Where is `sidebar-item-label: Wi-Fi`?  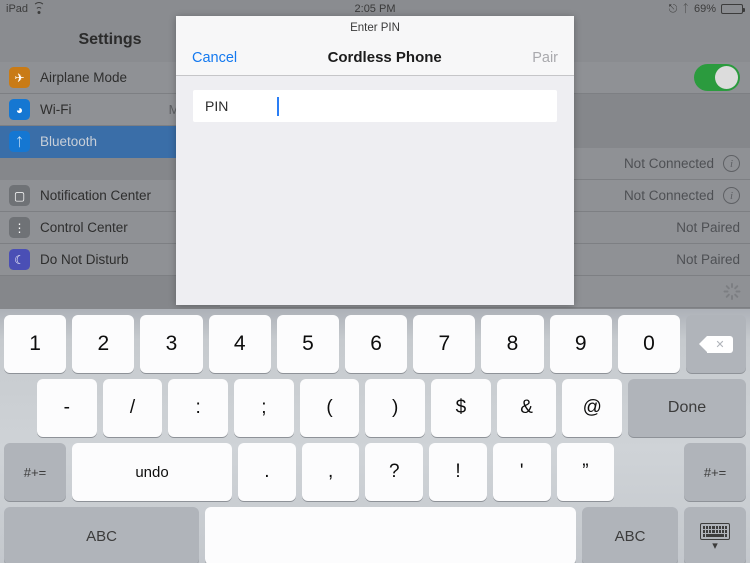
sidebar-item-label: Wi-Fi is located at coordinates (56, 109).